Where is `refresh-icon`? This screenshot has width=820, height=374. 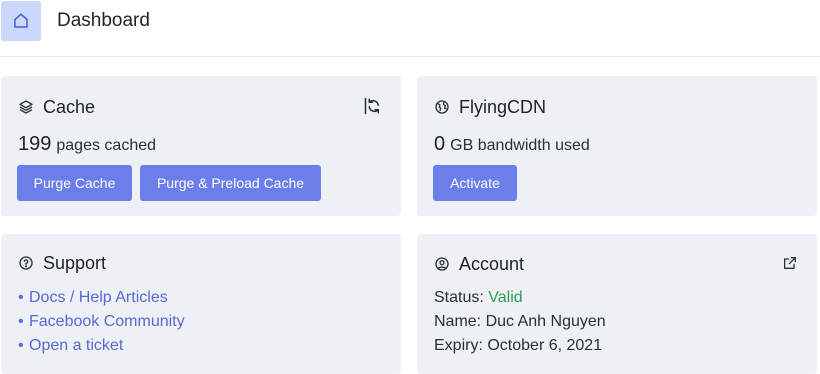 refresh-icon is located at coordinates (373, 106).